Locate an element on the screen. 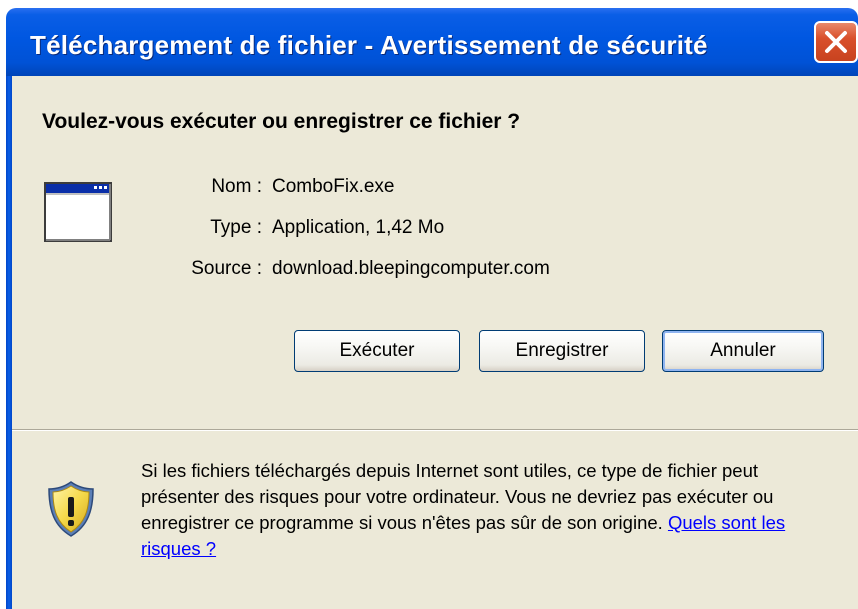 Image resolution: width=858 pixels, height=609 pixels. file-type-label: Type : is located at coordinates (236, 227).